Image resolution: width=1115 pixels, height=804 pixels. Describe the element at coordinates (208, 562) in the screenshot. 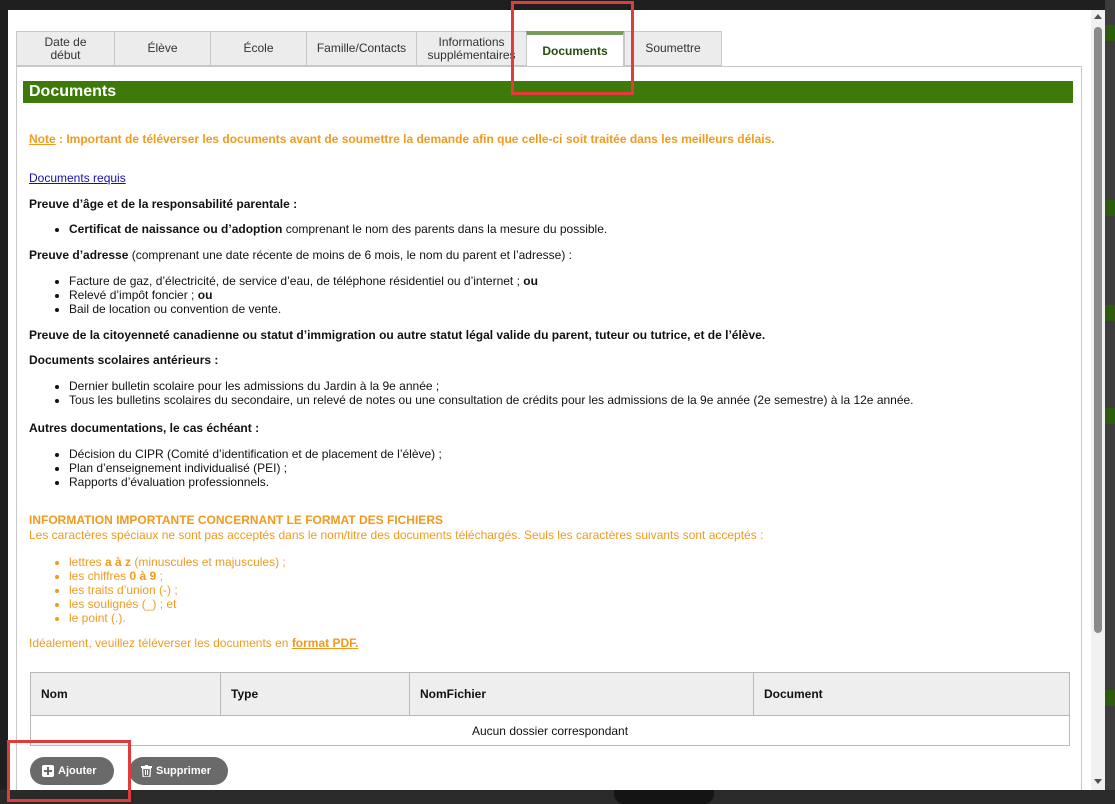

I see `list-item-text: (minuscules et majuscules) ;` at that location.